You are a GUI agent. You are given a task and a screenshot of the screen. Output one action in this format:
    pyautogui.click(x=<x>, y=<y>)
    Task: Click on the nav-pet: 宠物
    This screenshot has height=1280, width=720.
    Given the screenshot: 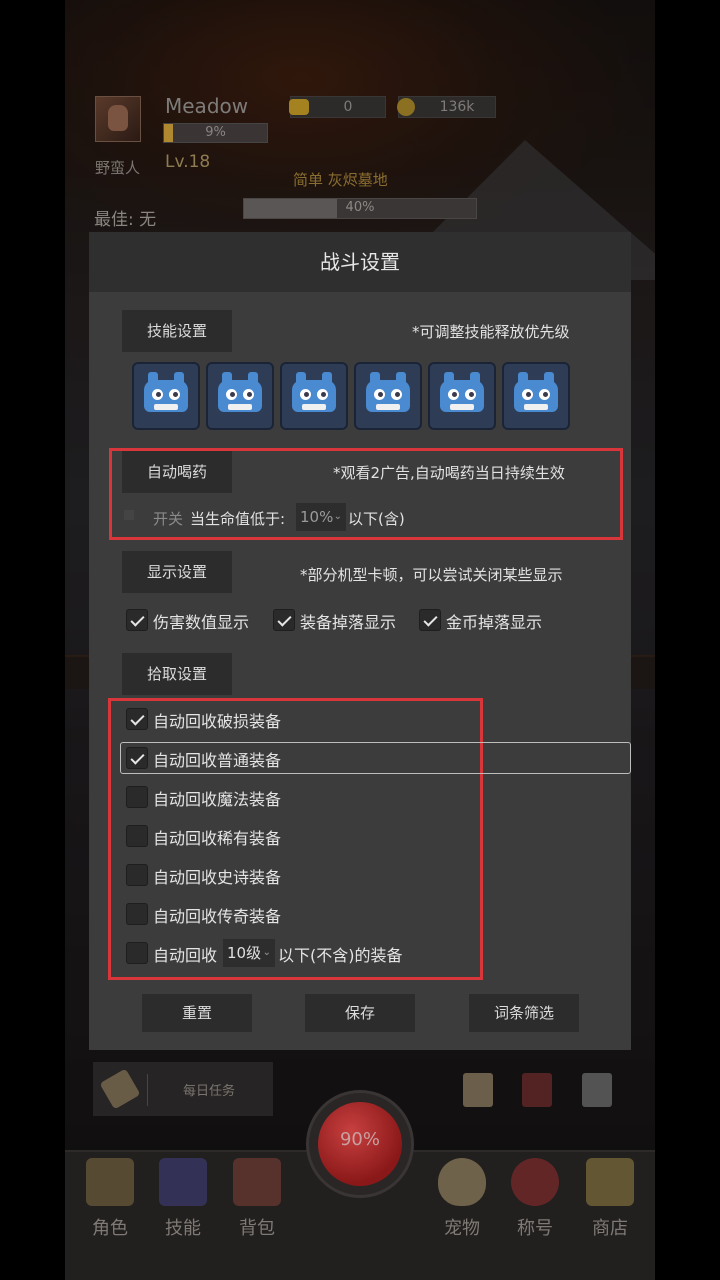 What is the action you would take?
    pyautogui.click(x=462, y=1199)
    